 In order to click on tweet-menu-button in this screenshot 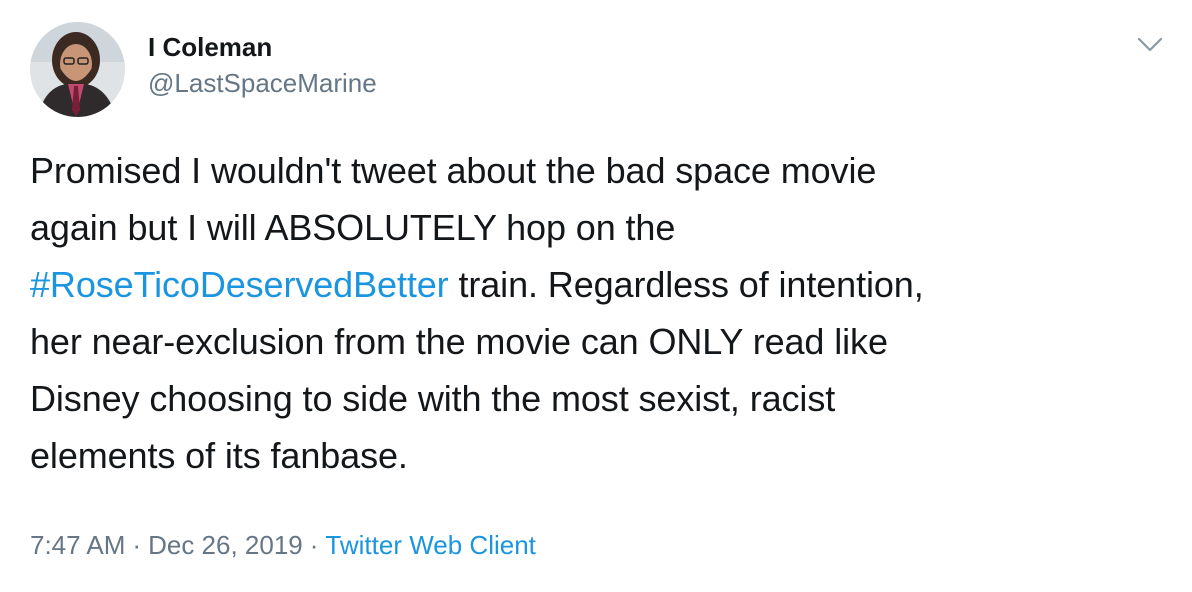, I will do `click(1150, 45)`.